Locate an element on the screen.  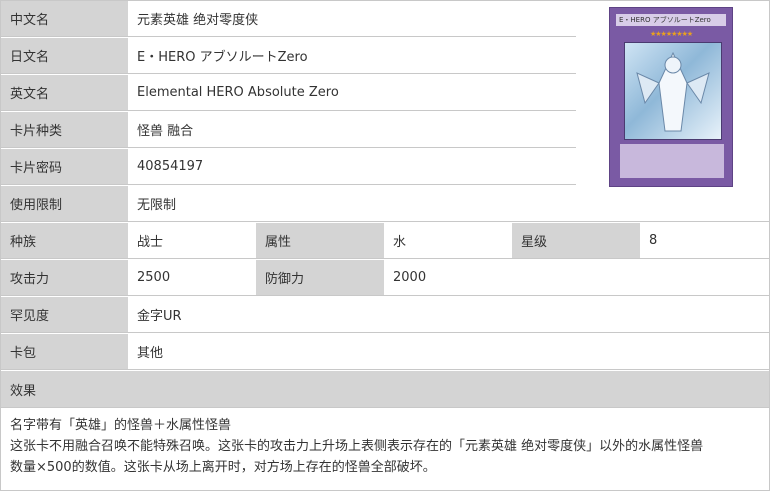
value-chinese-name: 元素英雄 绝对零度侠 is located at coordinates (352, 18).